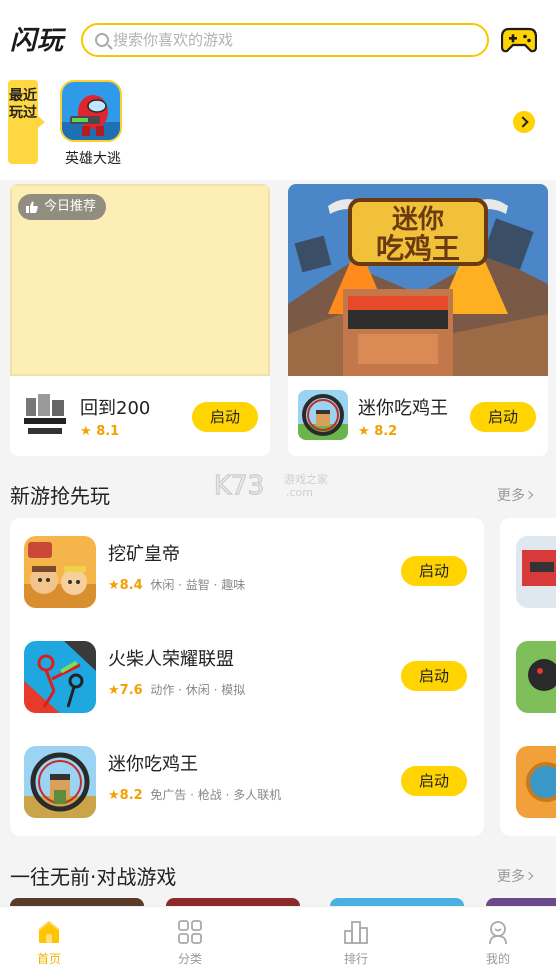 The width and height of the screenshot is (556, 969). I want to click on tab-label: 首页, so click(48, 959).